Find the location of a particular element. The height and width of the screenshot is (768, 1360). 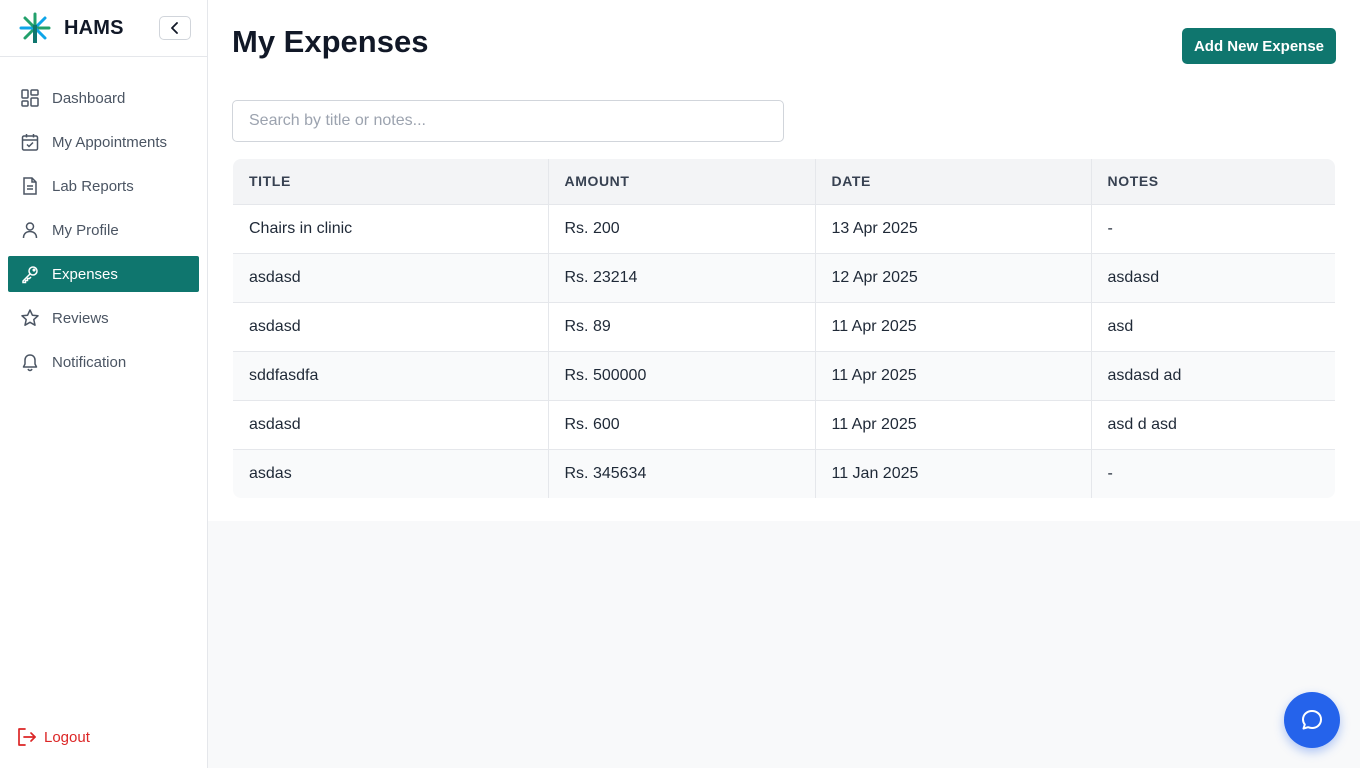

column-header-amount: AMOUNT is located at coordinates (681, 182).